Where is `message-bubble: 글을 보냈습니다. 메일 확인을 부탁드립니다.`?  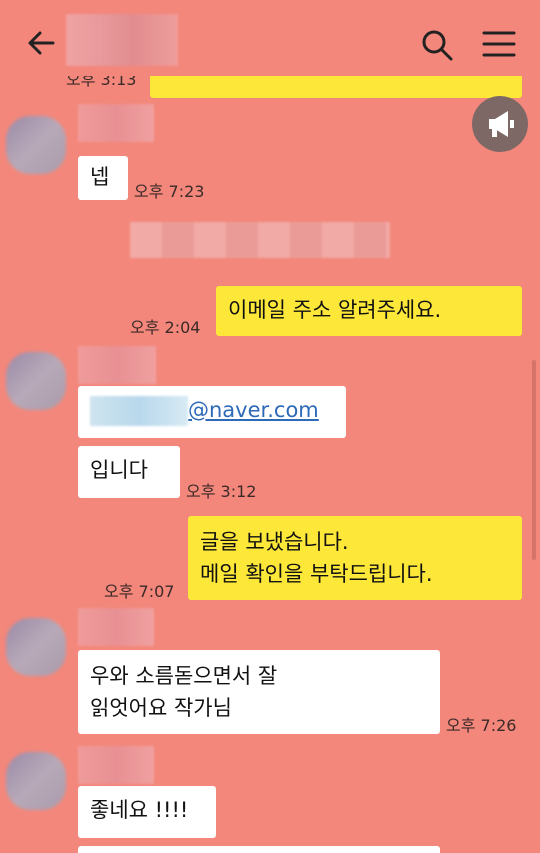
message-bubble: 글을 보냈습니다. 메일 확인을 부탁드립니다. is located at coordinates (355, 558).